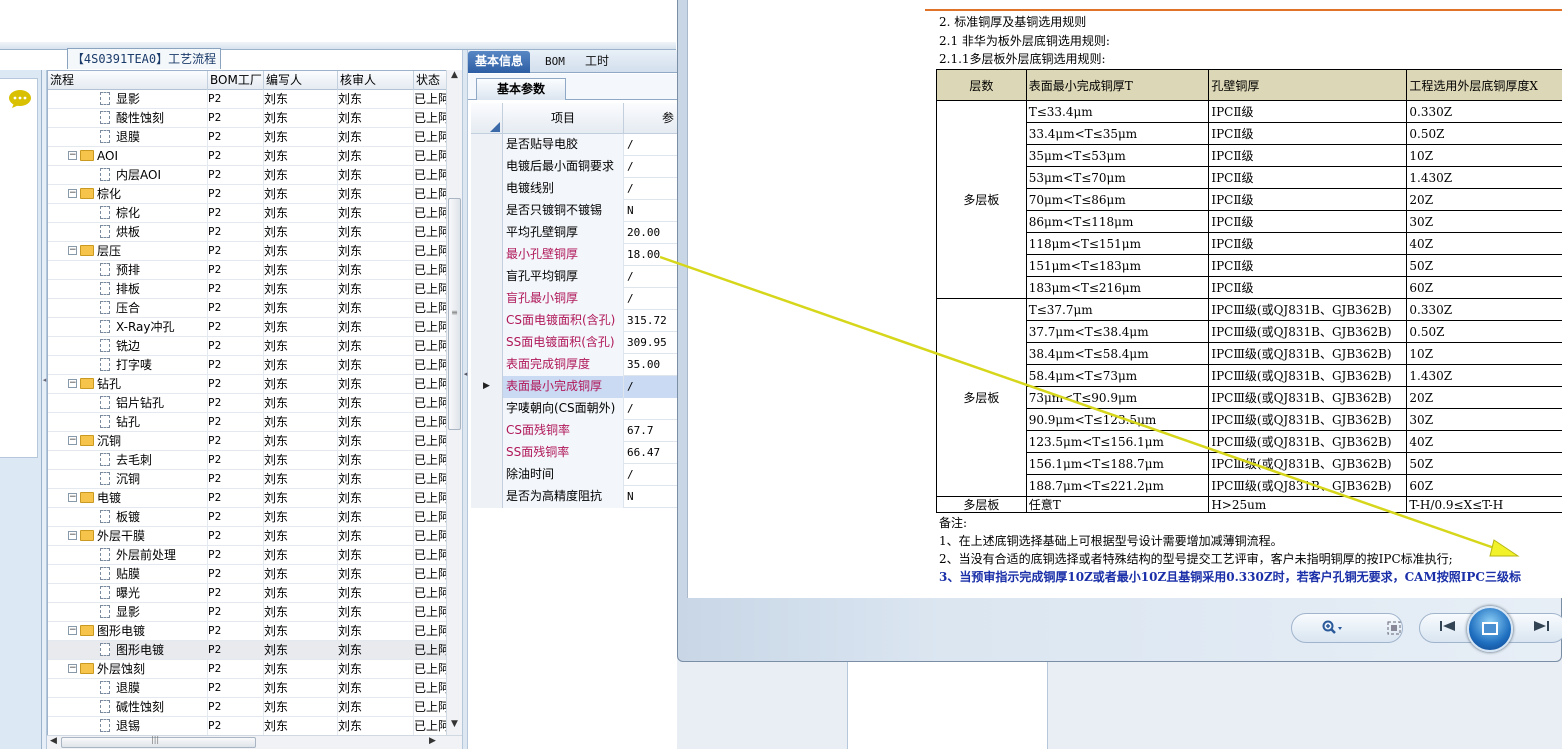  I want to click on tree-row: − 电镀 P2 刘东 刘东 已上阿, so click(254, 498).